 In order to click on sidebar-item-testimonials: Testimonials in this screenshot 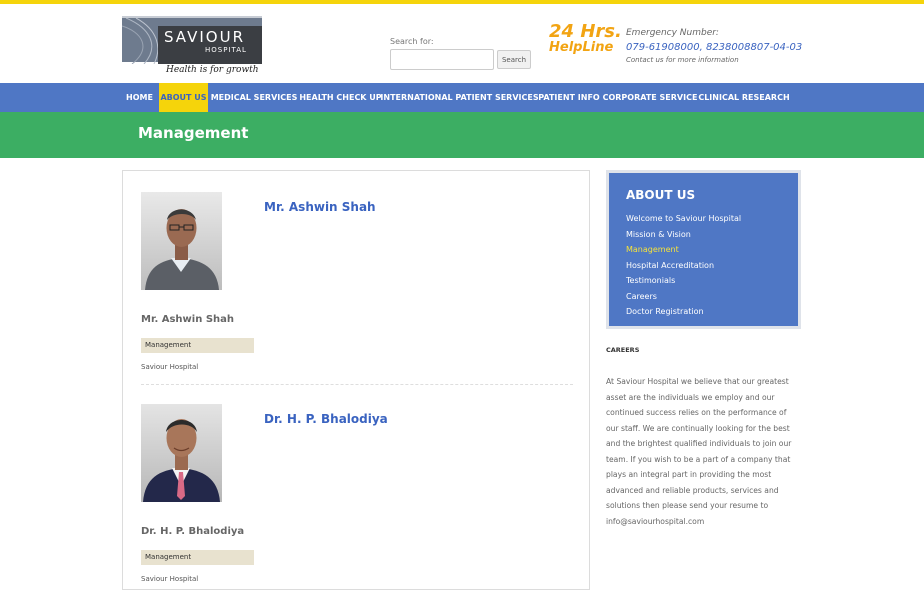, I will do `click(683, 281)`.